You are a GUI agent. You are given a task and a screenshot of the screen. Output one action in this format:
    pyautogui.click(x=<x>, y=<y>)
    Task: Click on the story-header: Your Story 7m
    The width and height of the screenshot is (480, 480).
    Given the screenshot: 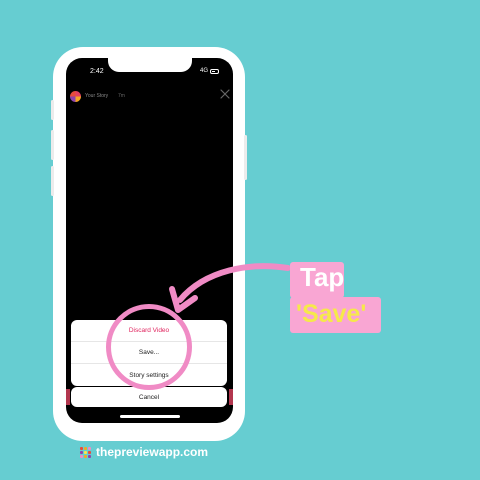 What is the action you would take?
    pyautogui.click(x=150, y=95)
    